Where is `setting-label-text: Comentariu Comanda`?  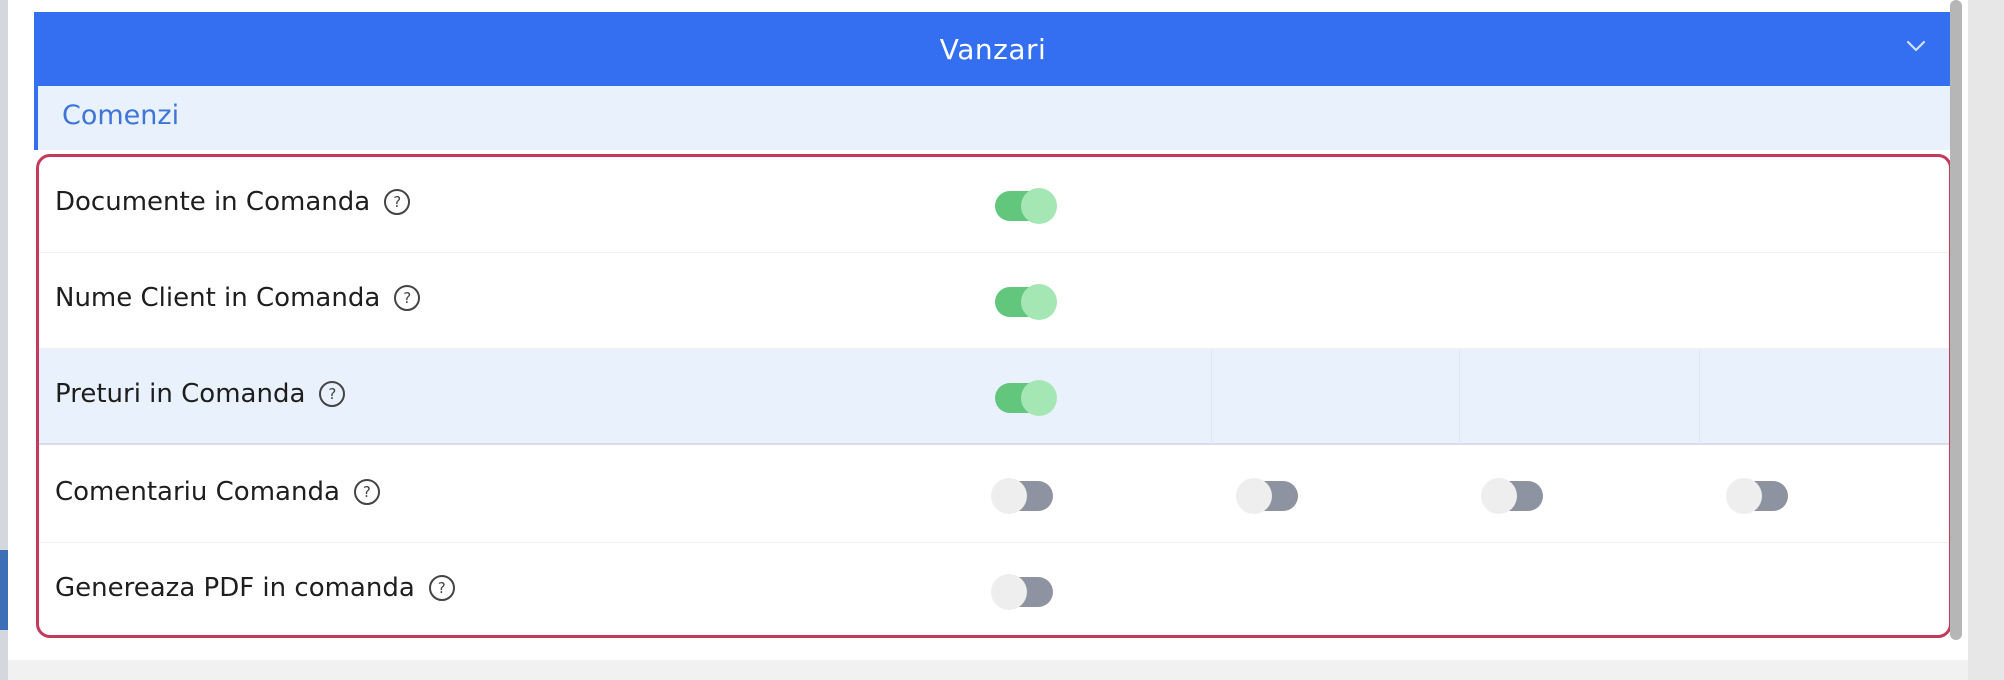 setting-label-text: Comentariu Comanda is located at coordinates (197, 492).